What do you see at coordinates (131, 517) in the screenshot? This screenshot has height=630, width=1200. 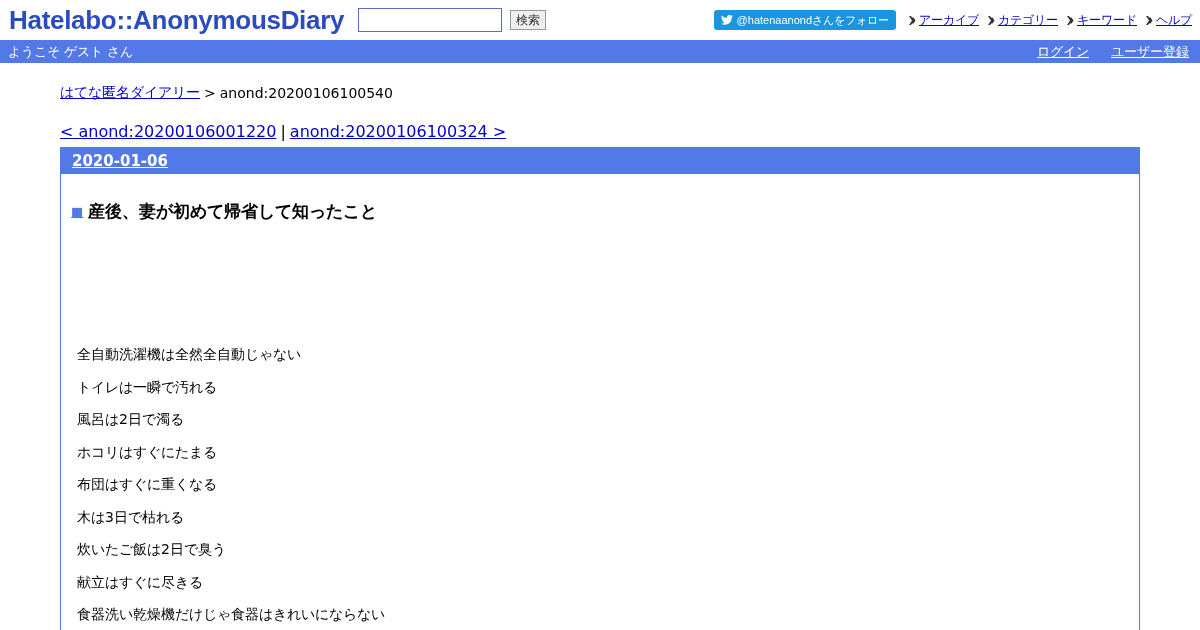 I see `entry-text-line: 木は3日で枯れる` at bounding box center [131, 517].